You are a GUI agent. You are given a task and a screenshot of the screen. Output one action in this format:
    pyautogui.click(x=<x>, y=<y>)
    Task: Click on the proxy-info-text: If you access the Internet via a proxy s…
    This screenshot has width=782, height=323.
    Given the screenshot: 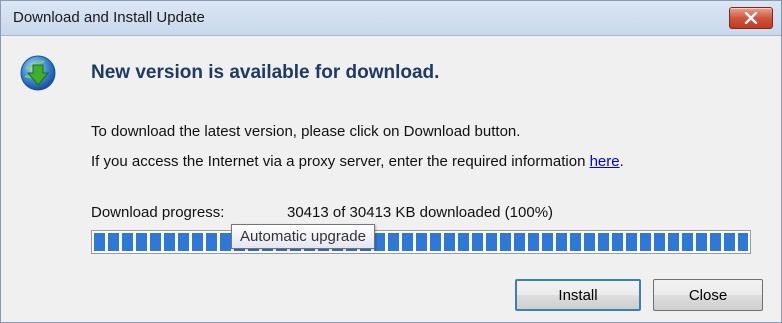 What is the action you would take?
    pyautogui.click(x=338, y=161)
    